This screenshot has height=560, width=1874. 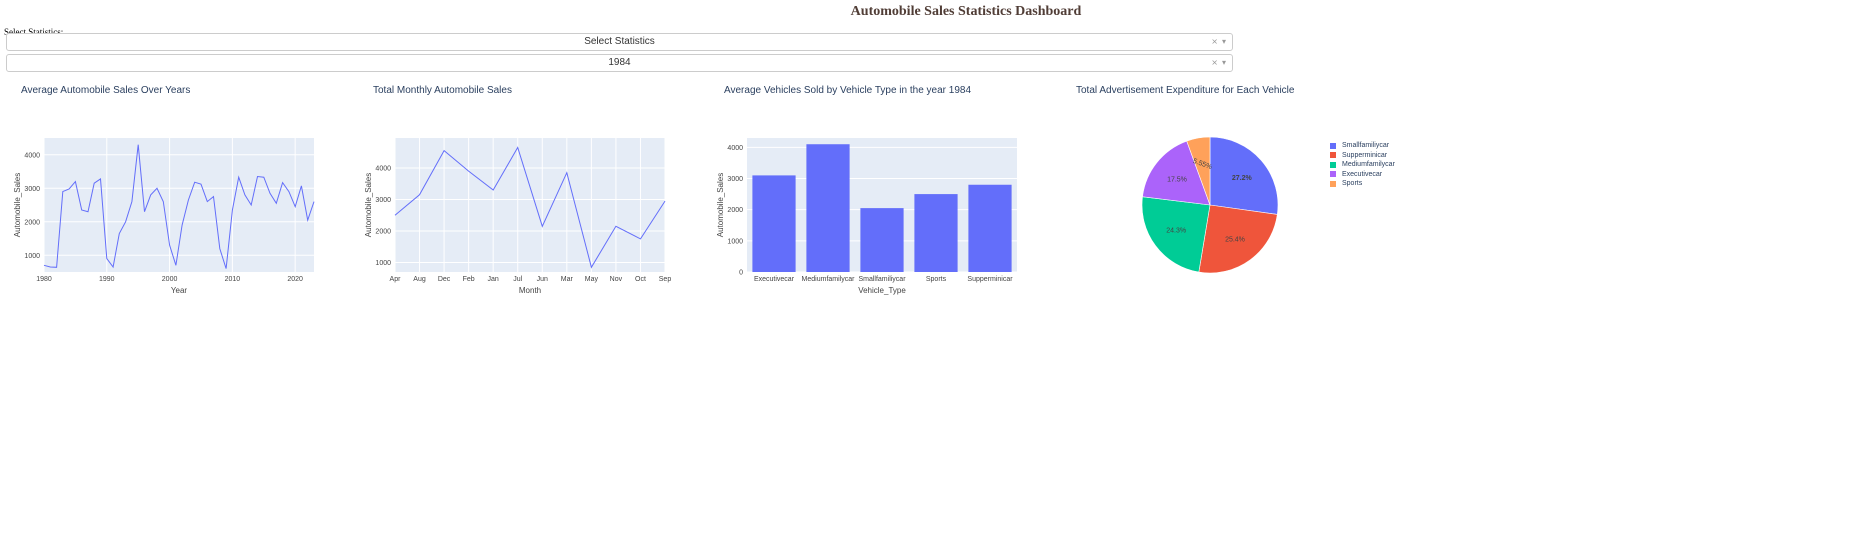 I want to click on legend-item: Mediumfamilycar, so click(x=1362, y=165).